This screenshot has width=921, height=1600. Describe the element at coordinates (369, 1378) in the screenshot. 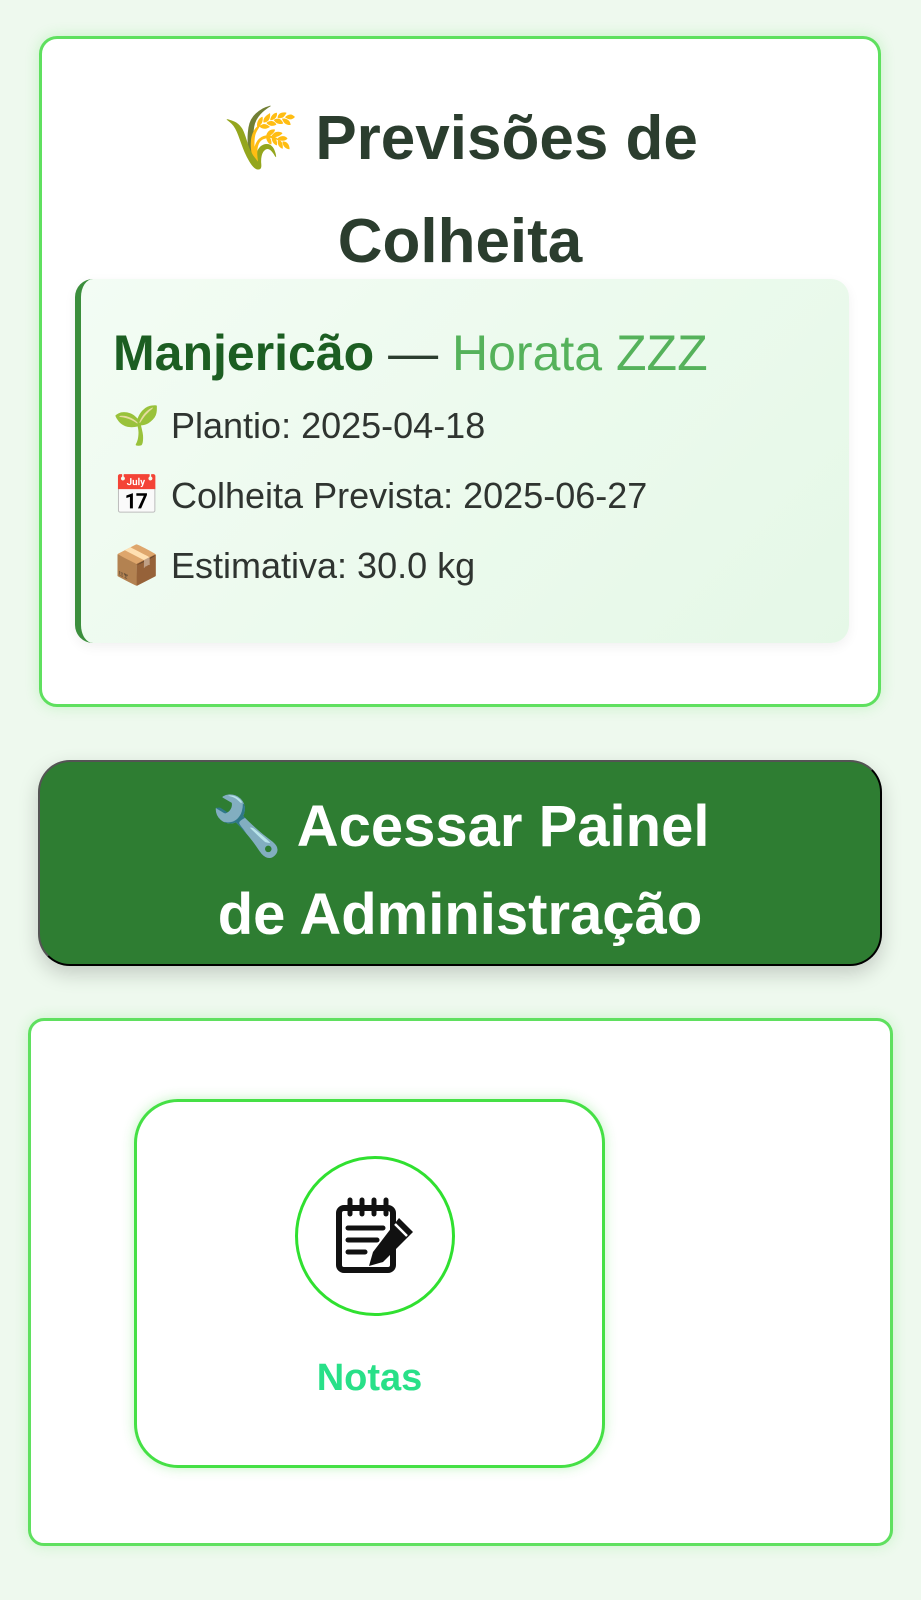

I see `notes-label: Notas` at that location.